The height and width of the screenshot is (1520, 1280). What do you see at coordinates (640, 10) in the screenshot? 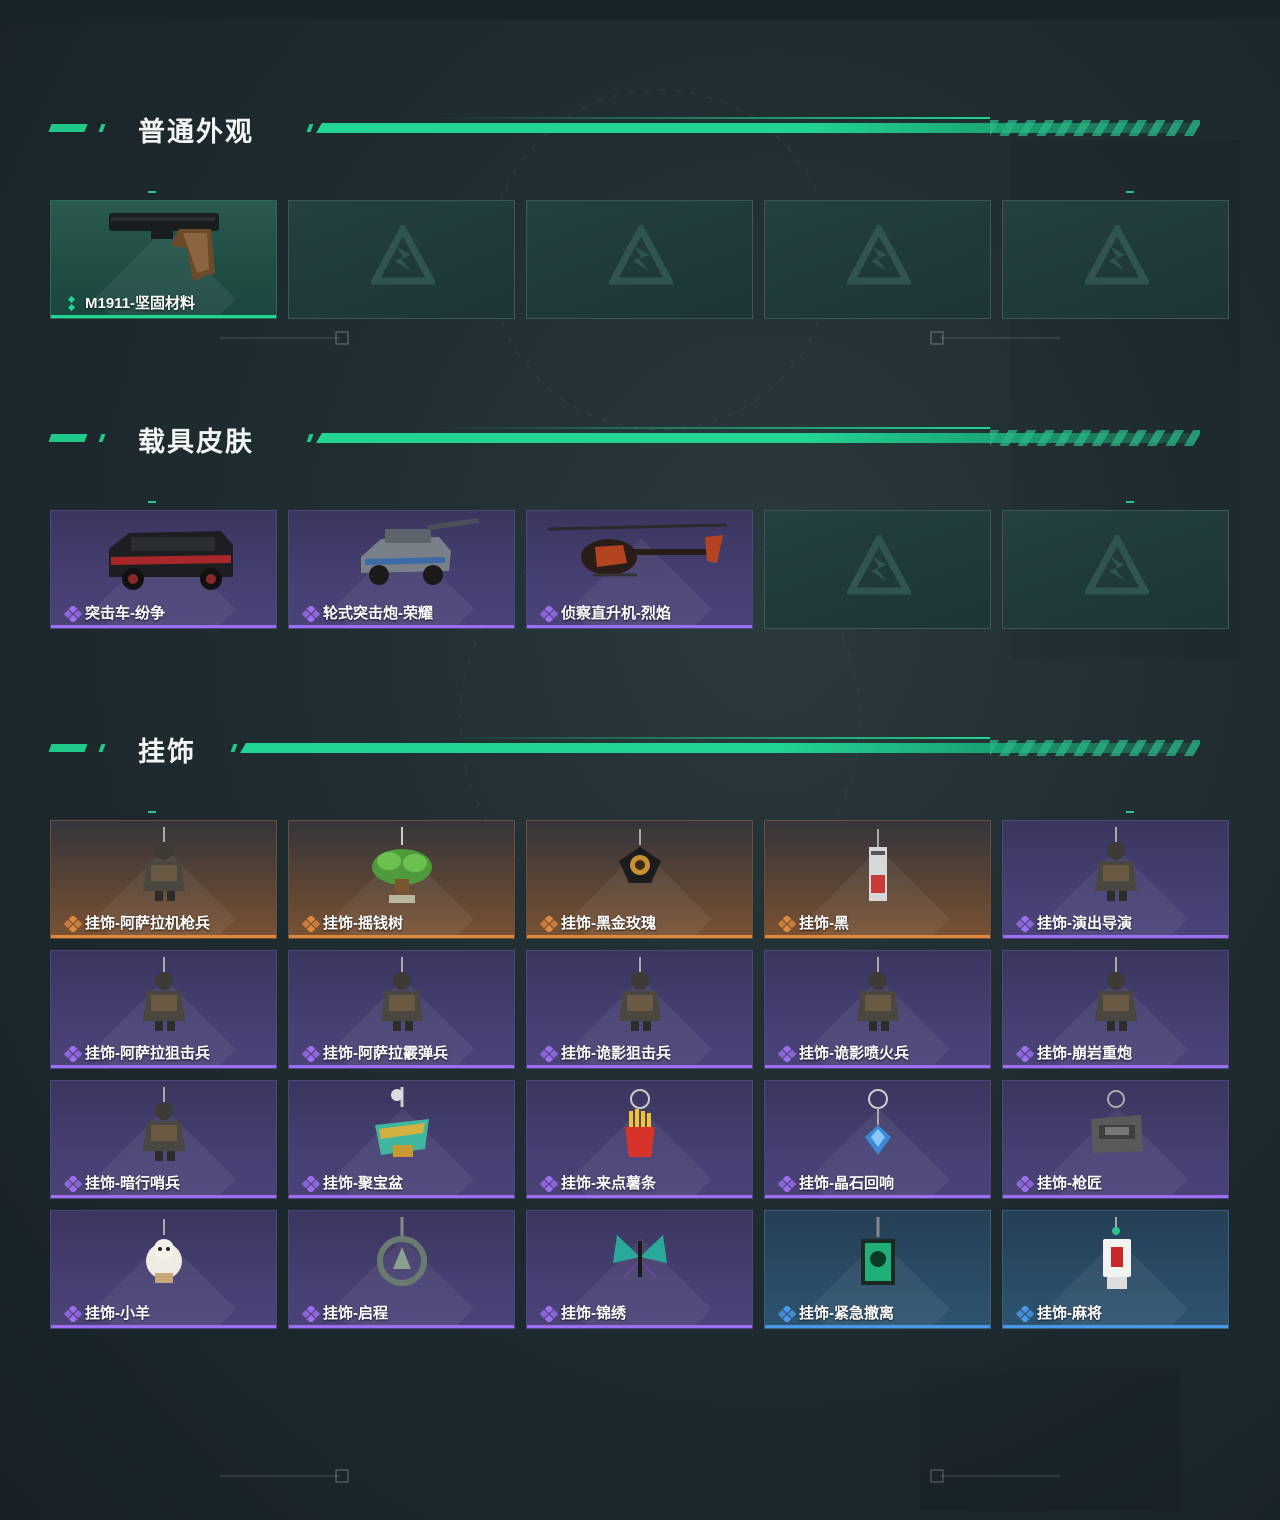
I see `top-bar` at bounding box center [640, 10].